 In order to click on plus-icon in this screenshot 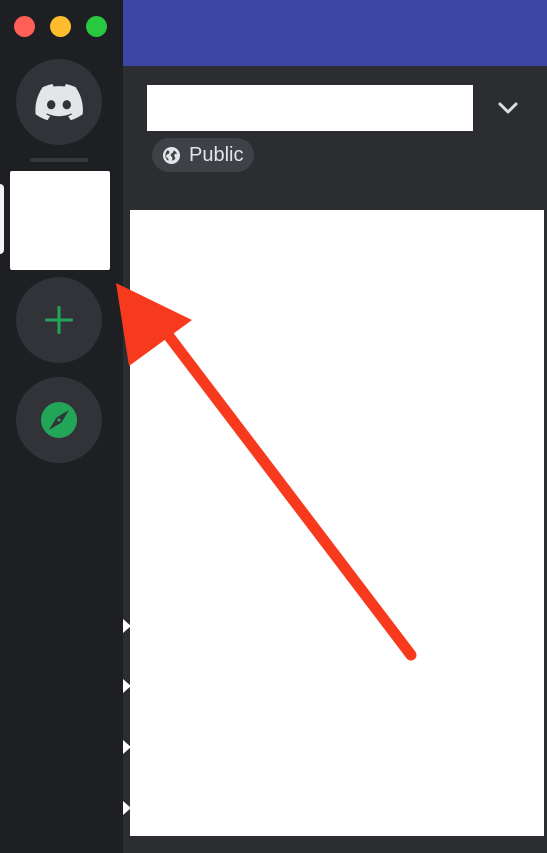, I will do `click(59, 320)`.